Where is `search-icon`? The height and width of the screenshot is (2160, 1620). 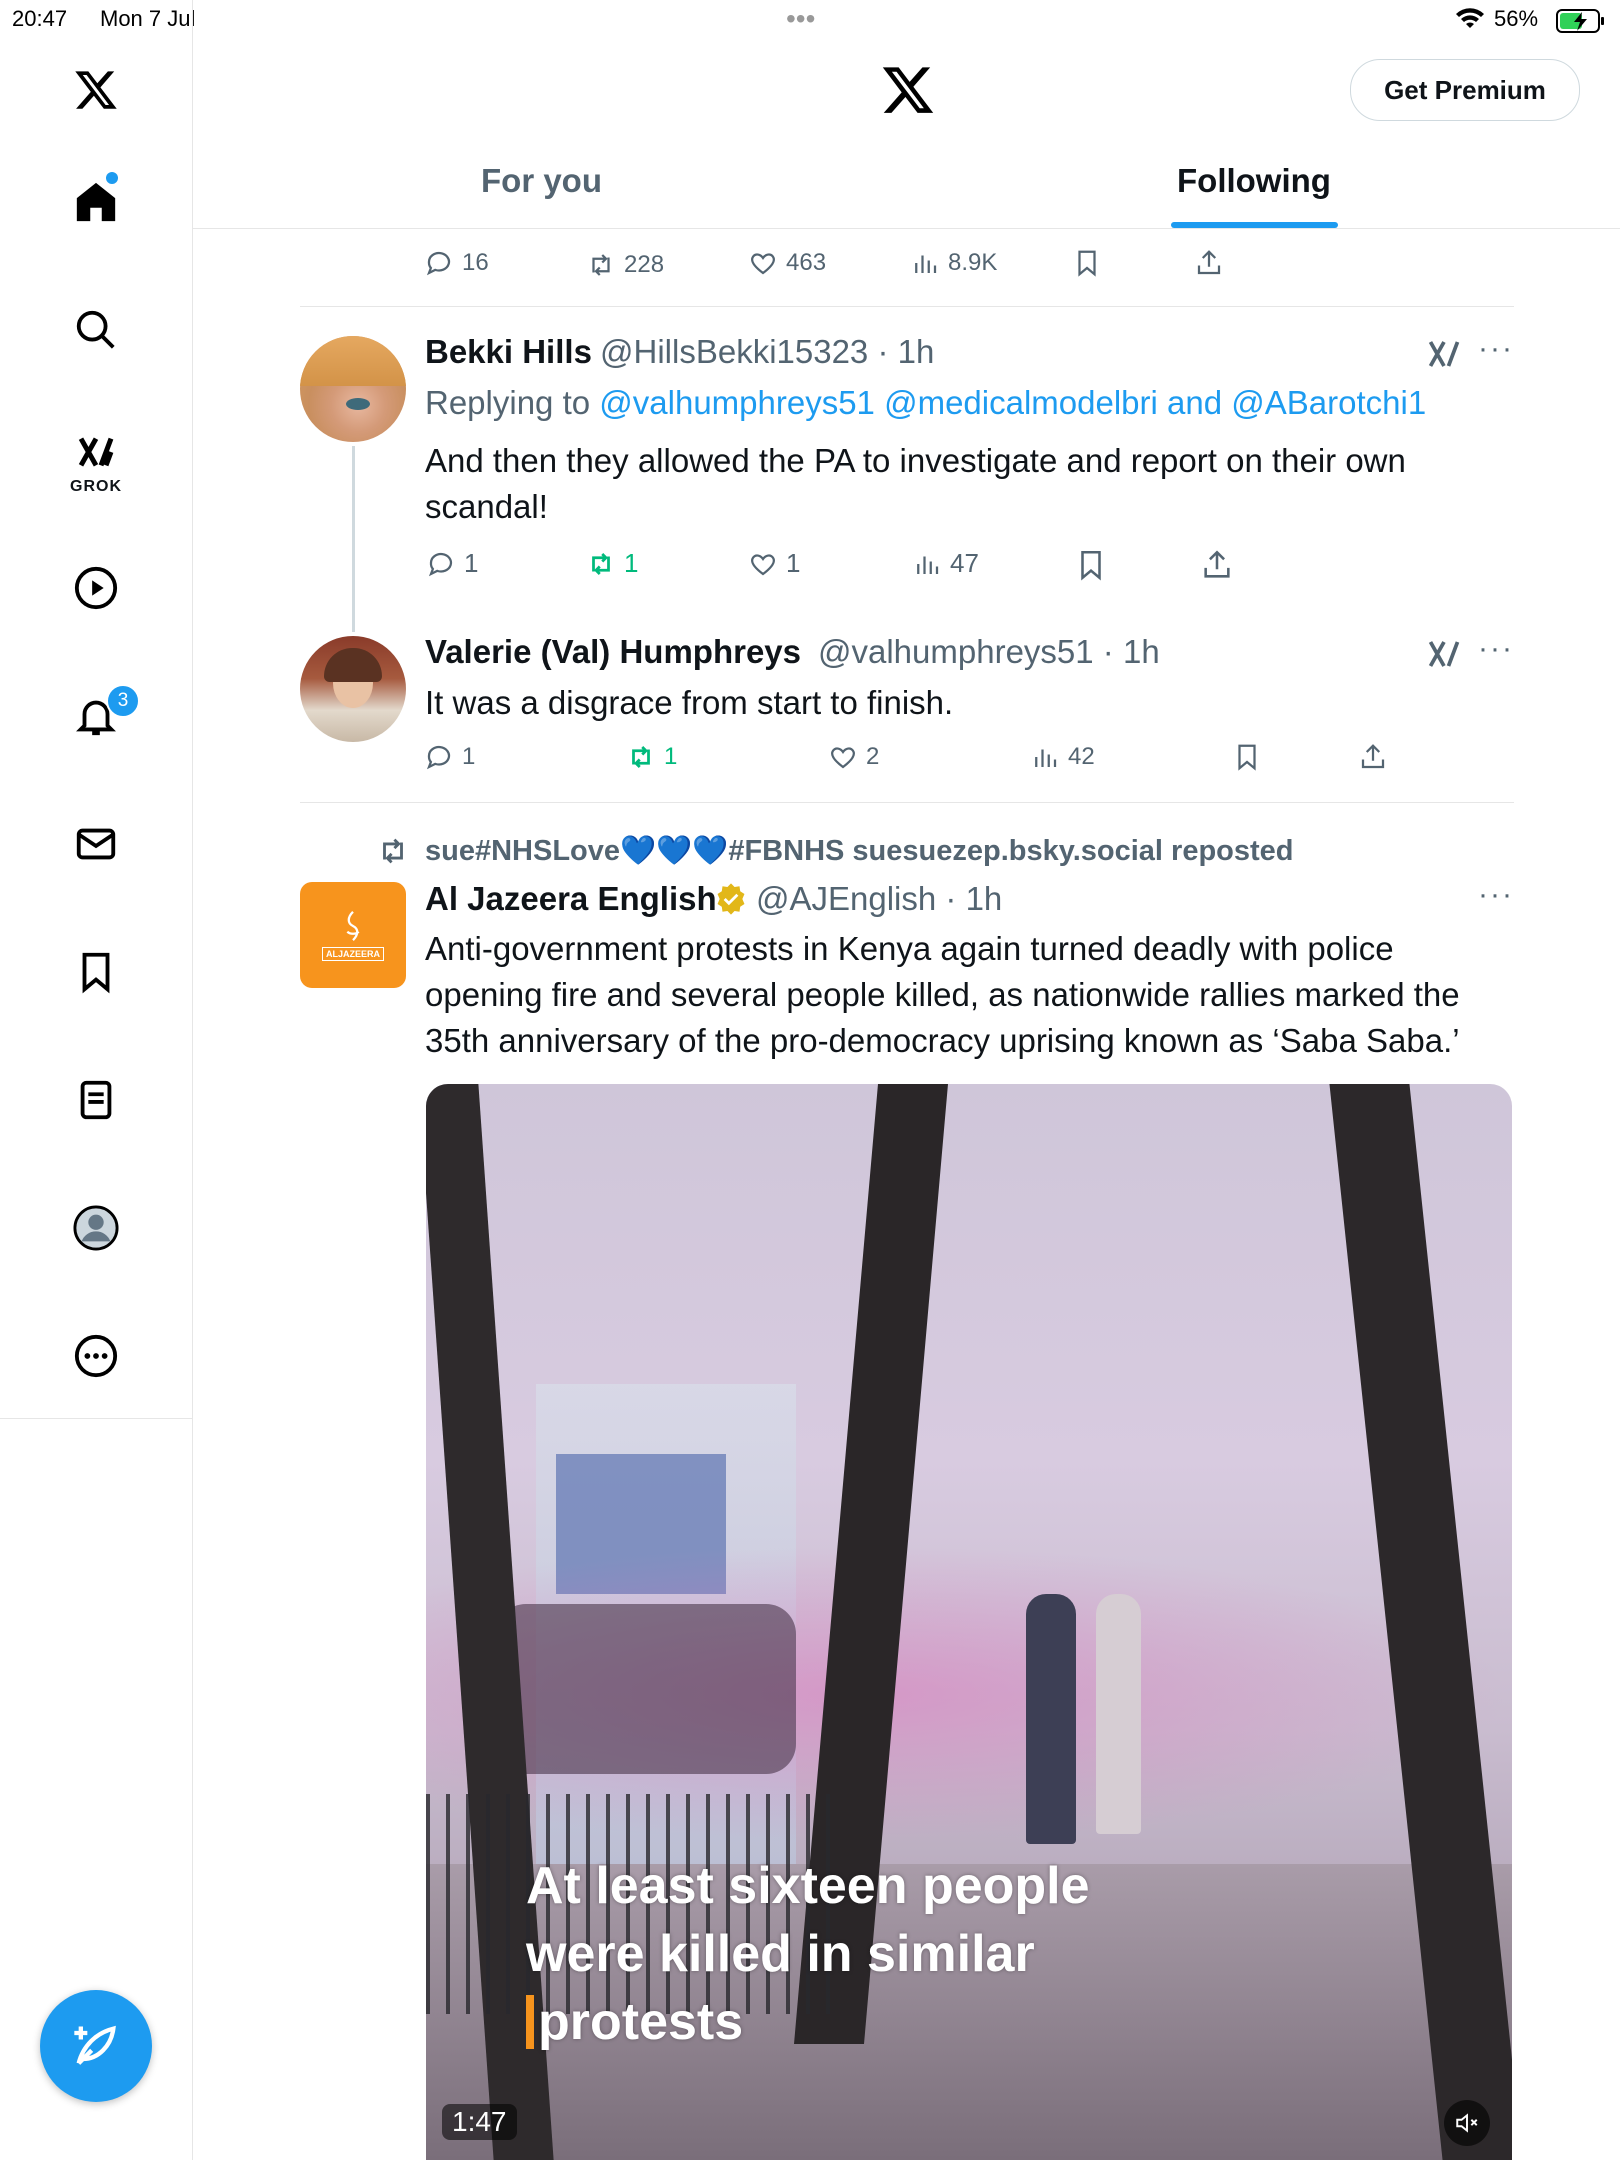 search-icon is located at coordinates (96, 330).